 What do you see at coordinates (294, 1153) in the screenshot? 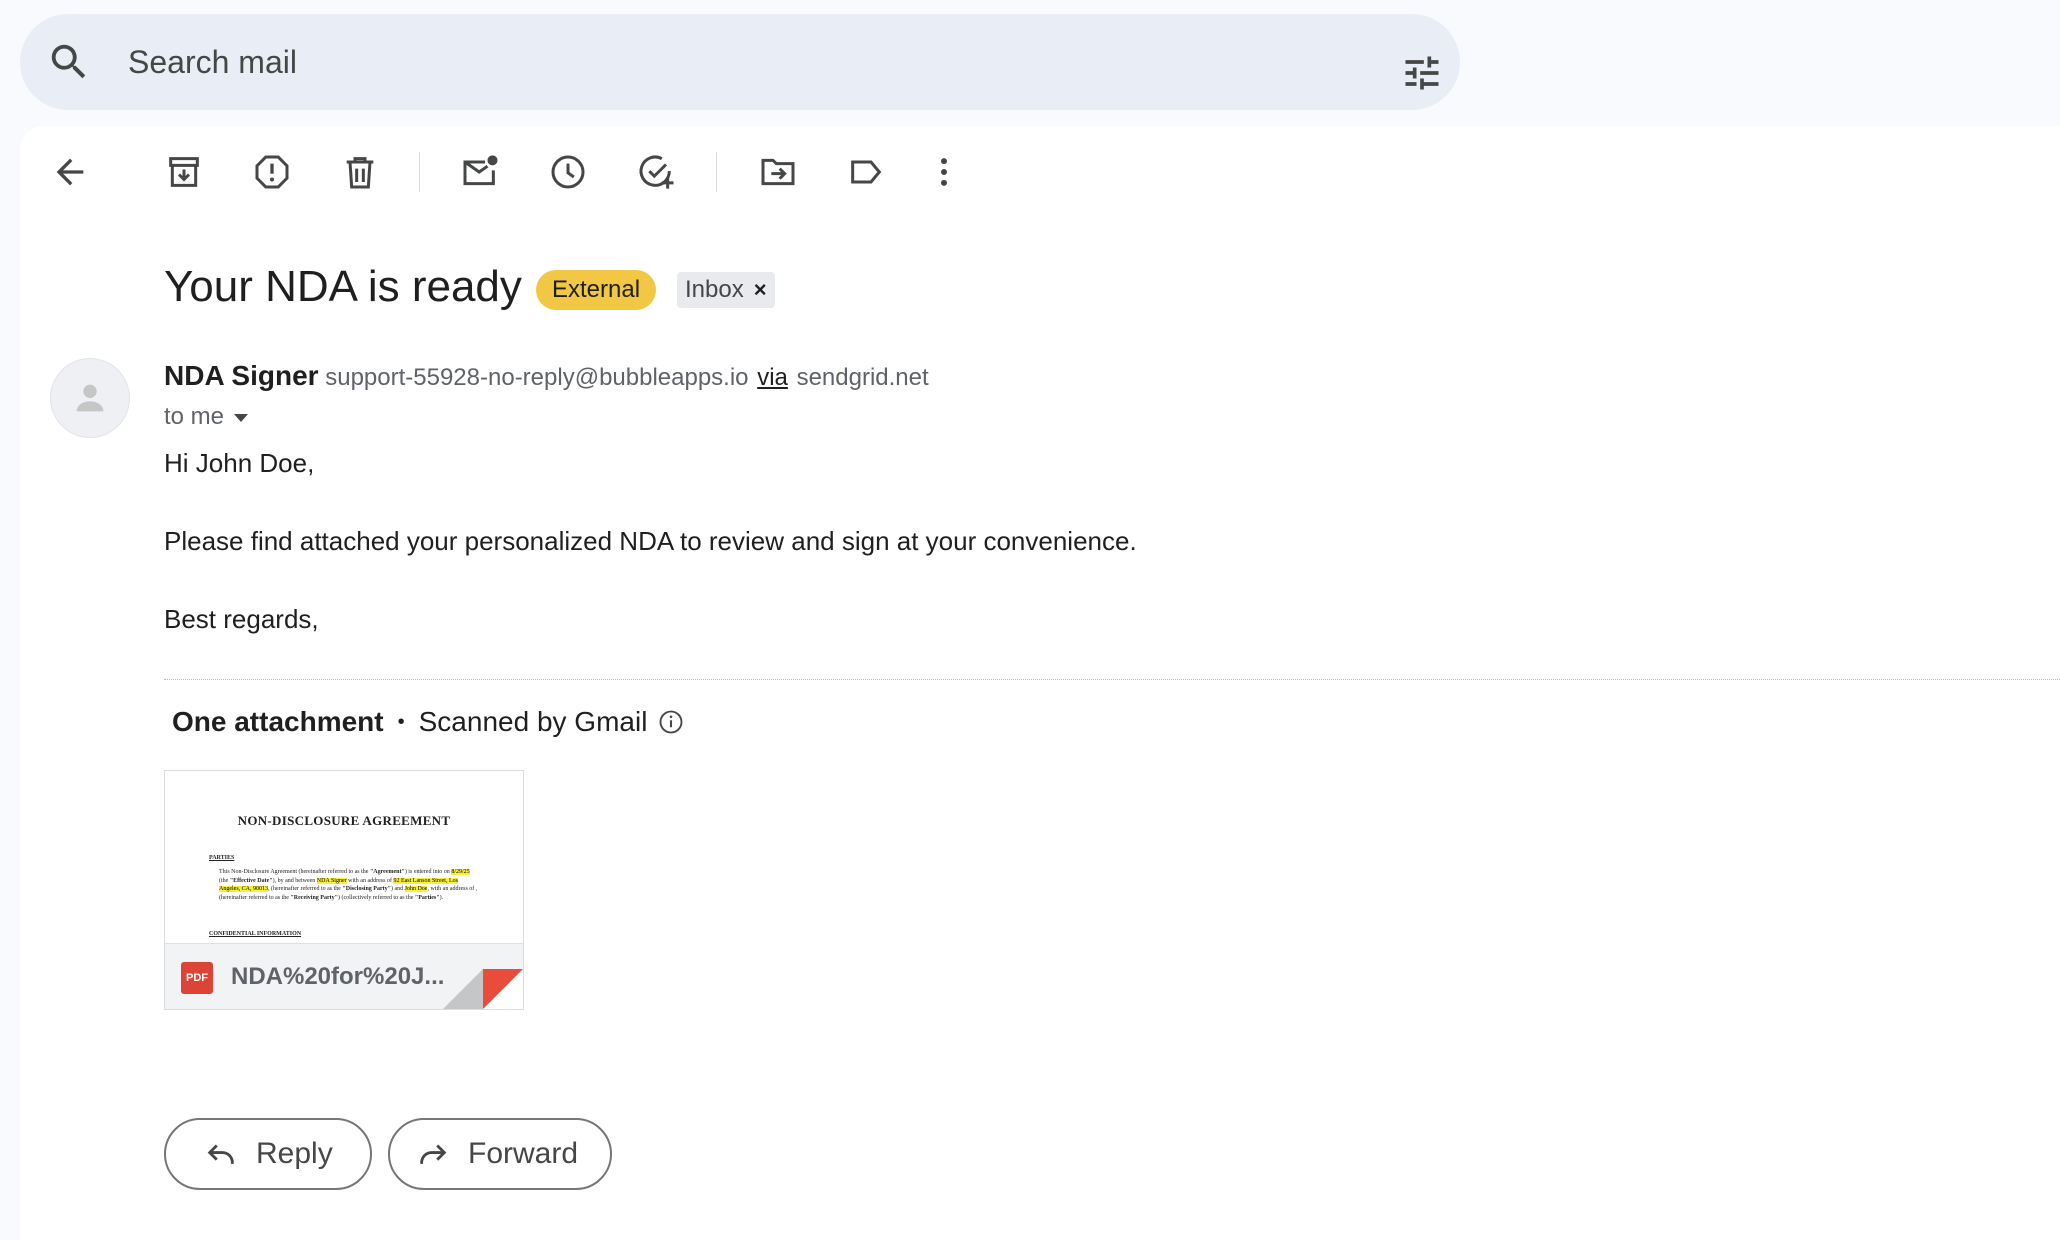
I see `reply-label: Reply` at bounding box center [294, 1153].